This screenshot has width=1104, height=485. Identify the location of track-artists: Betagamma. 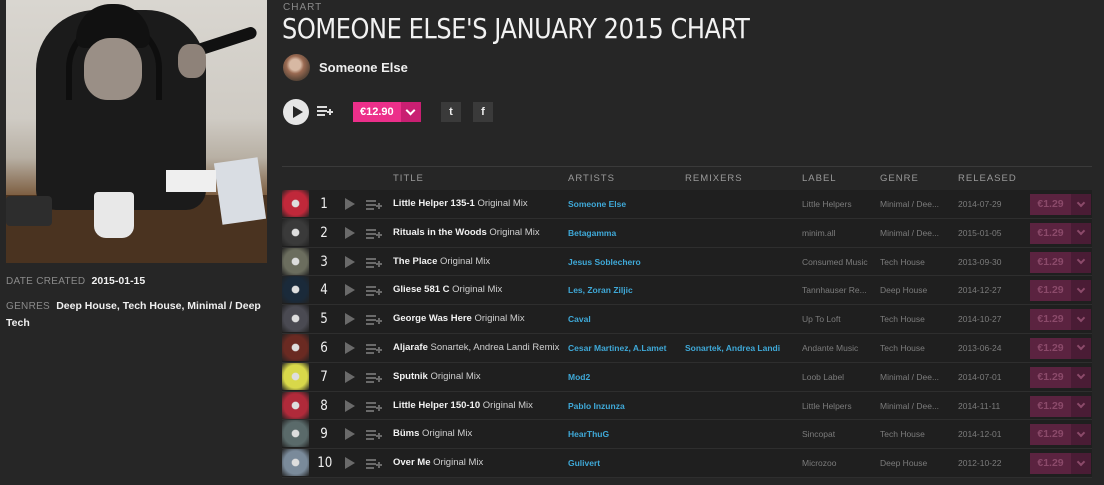
(592, 233).